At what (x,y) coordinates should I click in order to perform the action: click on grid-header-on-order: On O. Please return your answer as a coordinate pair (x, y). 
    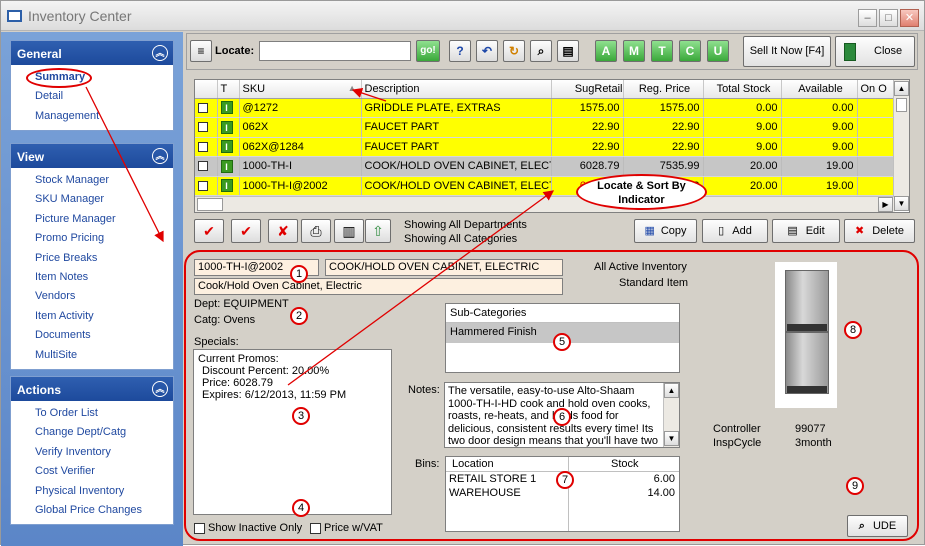
    Looking at the image, I should click on (876, 89).